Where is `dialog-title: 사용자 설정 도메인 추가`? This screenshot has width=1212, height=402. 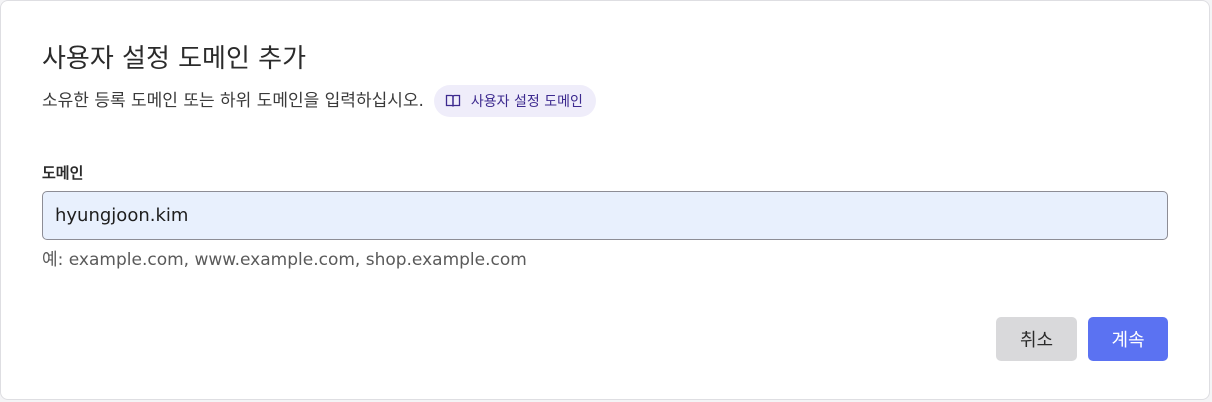
dialog-title: 사용자 설정 도메인 추가 is located at coordinates (174, 59).